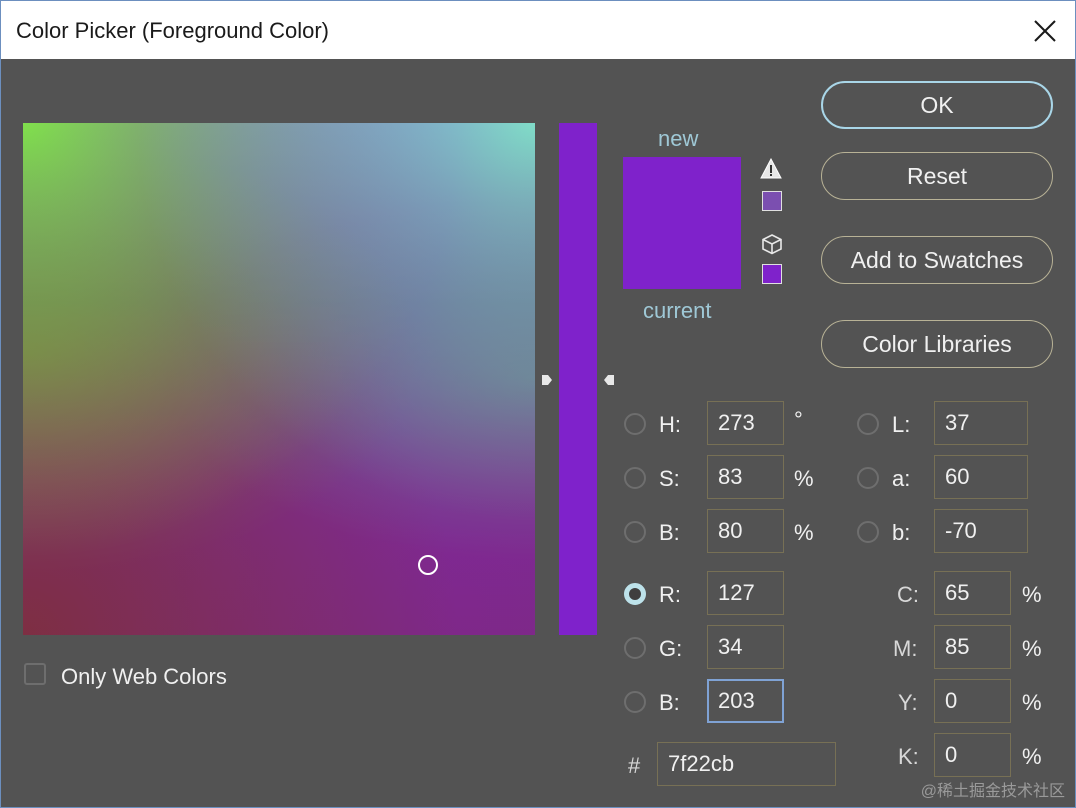 The width and height of the screenshot is (1076, 808). Describe the element at coordinates (671, 648) in the screenshot. I see `green-label: G:` at that location.